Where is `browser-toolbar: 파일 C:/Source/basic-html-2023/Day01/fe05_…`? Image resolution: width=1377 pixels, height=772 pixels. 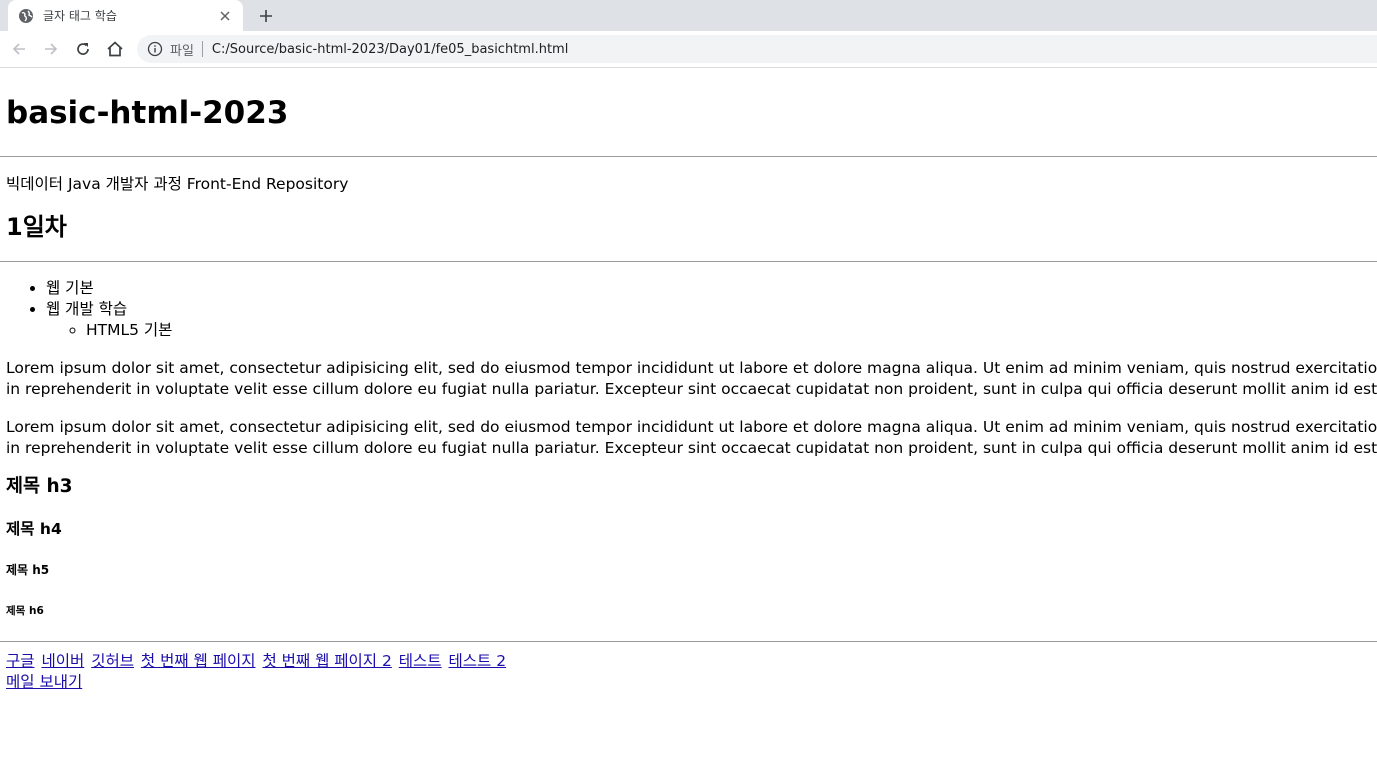 browser-toolbar: 파일 C:/Source/basic-html-2023/Day01/fe05_… is located at coordinates (688, 49).